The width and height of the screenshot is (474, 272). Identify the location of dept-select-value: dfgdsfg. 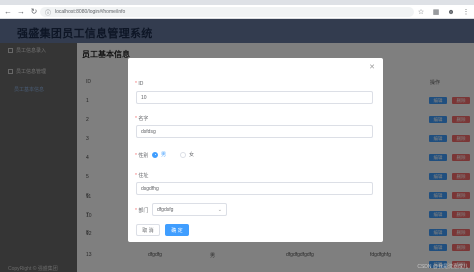
(165, 209).